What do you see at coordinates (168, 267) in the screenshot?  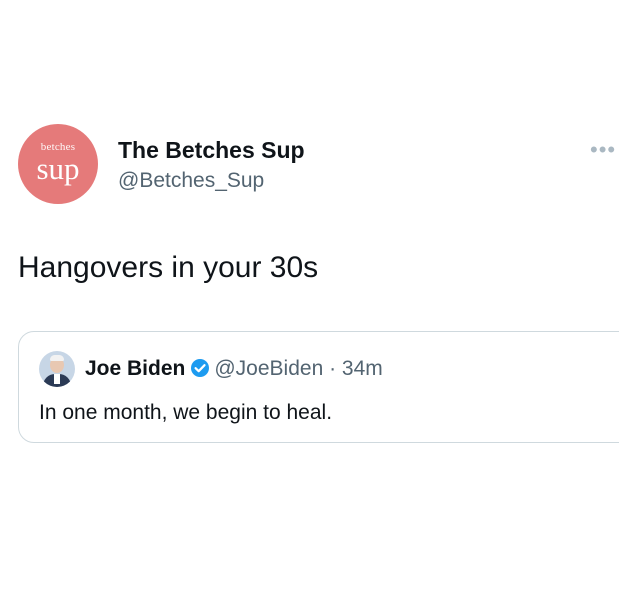 I see `tweet-text: Hangovers in your 30s` at bounding box center [168, 267].